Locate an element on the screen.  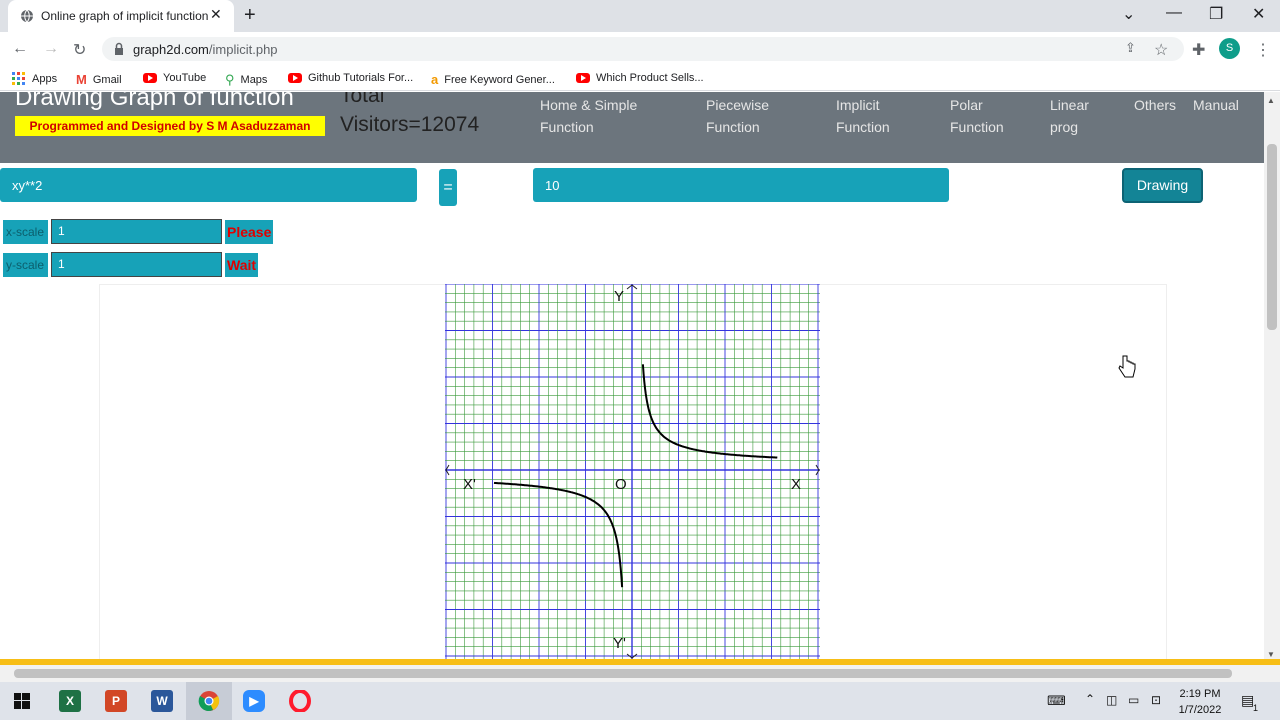
nav-label: Linear is located at coordinates (1069, 105).